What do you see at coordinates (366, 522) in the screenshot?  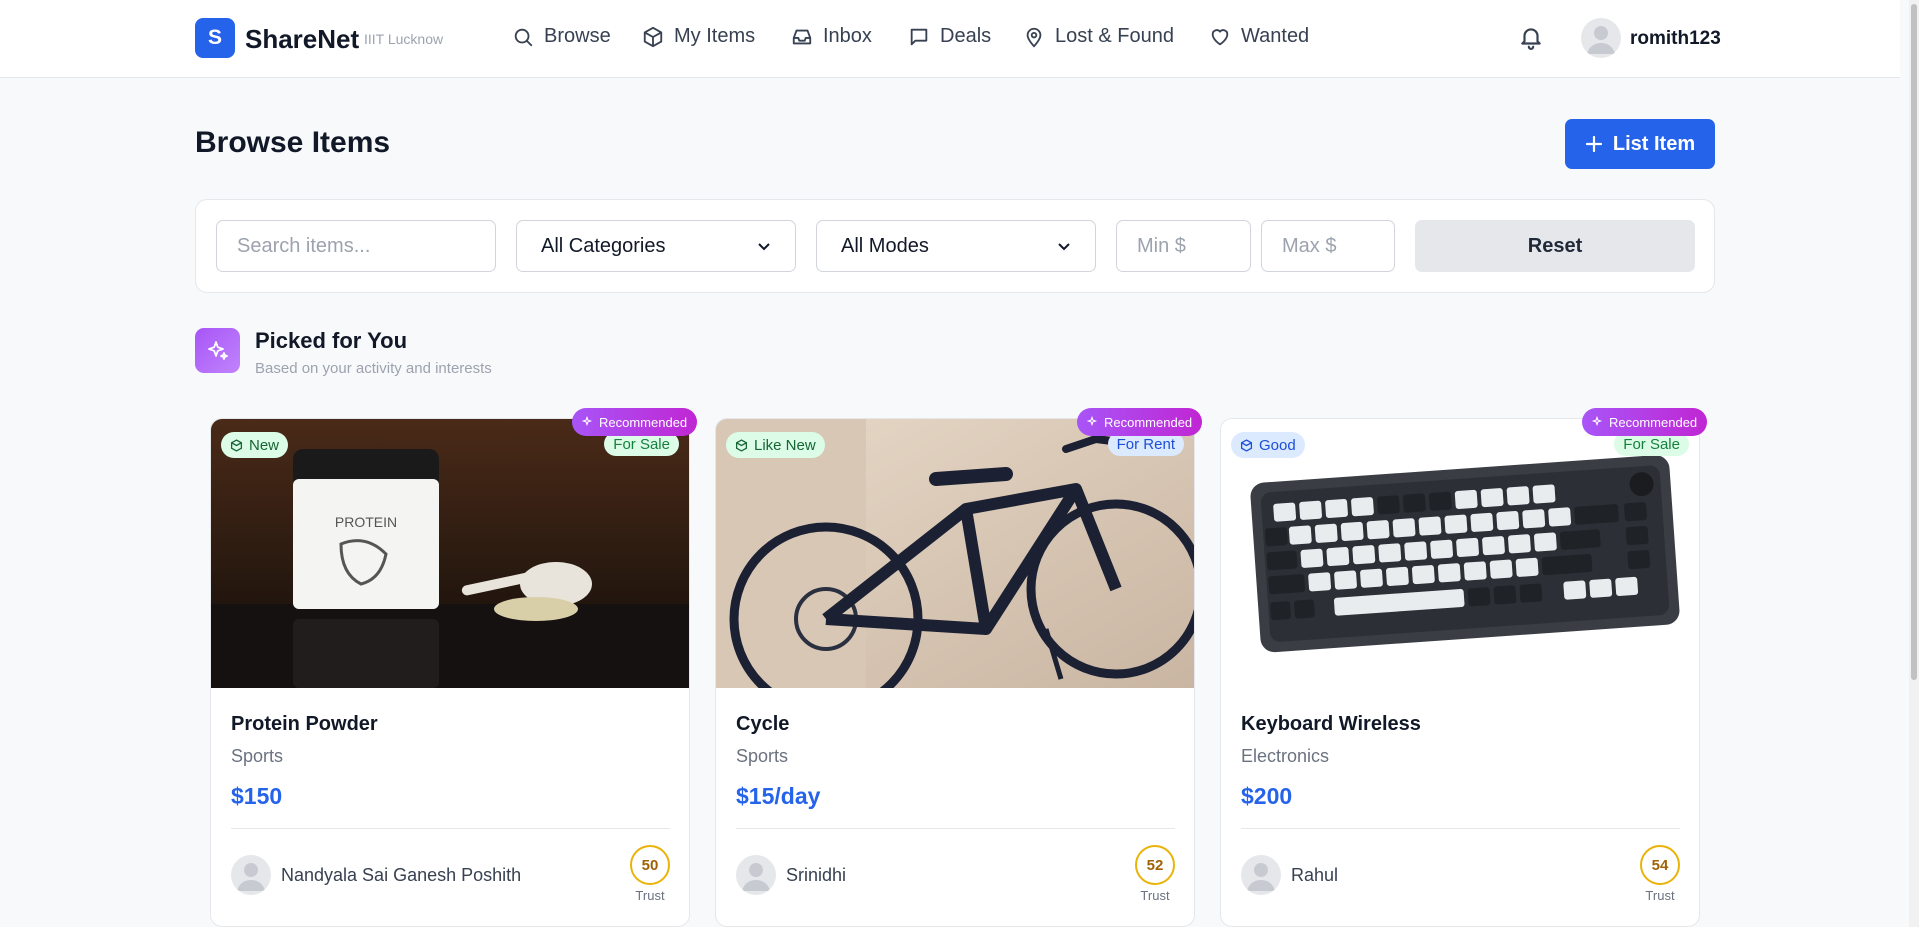 I see `svg-text: PROTEIN` at bounding box center [366, 522].